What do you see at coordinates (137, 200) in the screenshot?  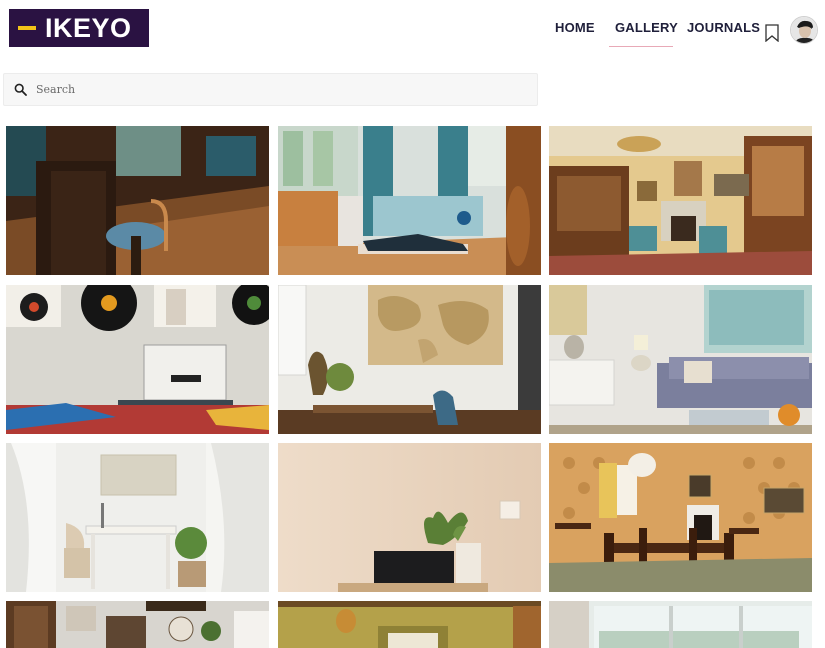 I see `gallery-image-vintage-room` at bounding box center [137, 200].